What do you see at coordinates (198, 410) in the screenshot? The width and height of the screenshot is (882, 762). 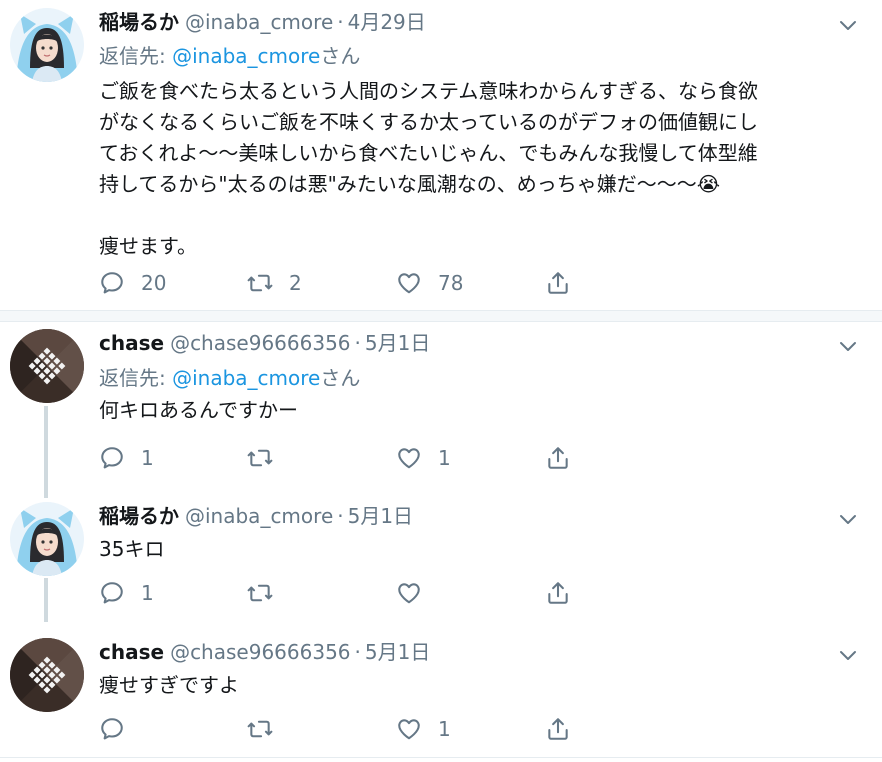 I see `tweet-text: 何キロあるんですかー` at bounding box center [198, 410].